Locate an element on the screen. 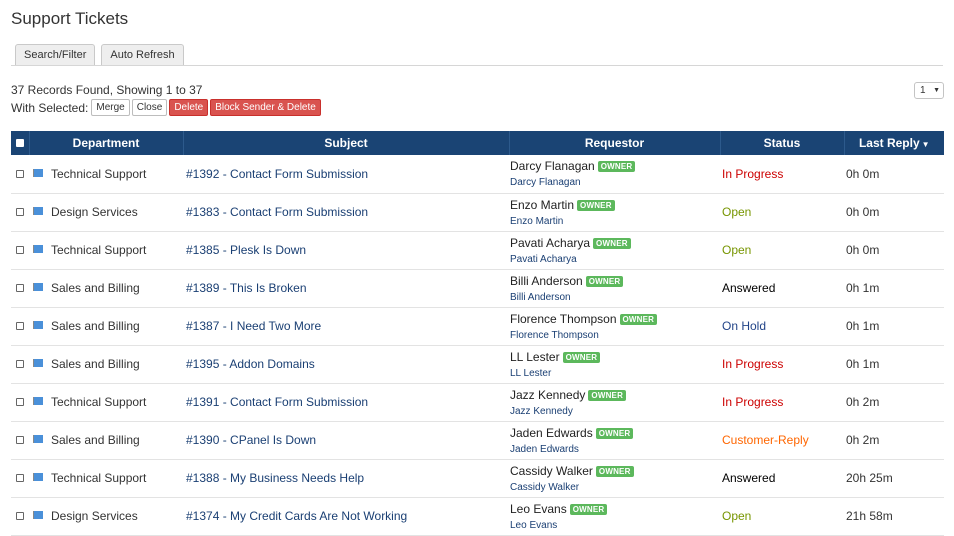 The image size is (954, 536). subject-cell: #1383 - Contact Form Submission is located at coordinates (346, 212).